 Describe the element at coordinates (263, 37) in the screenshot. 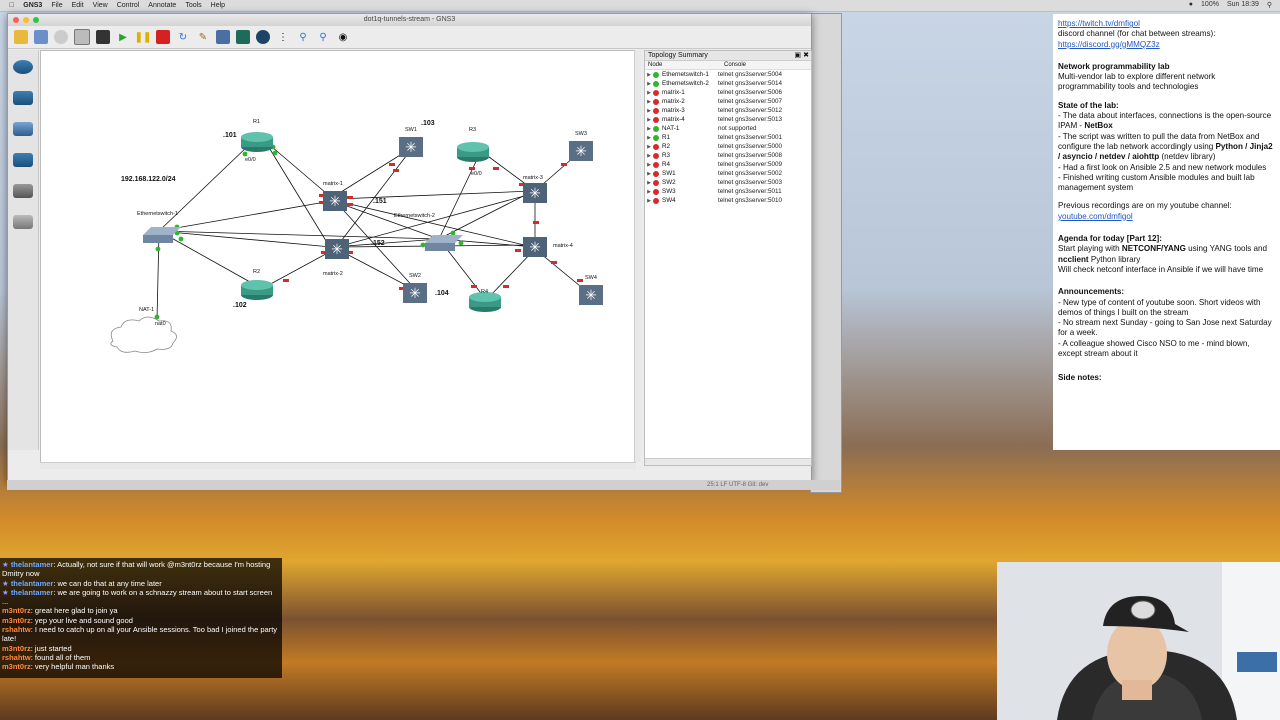

I see `ellipse-icon` at that location.